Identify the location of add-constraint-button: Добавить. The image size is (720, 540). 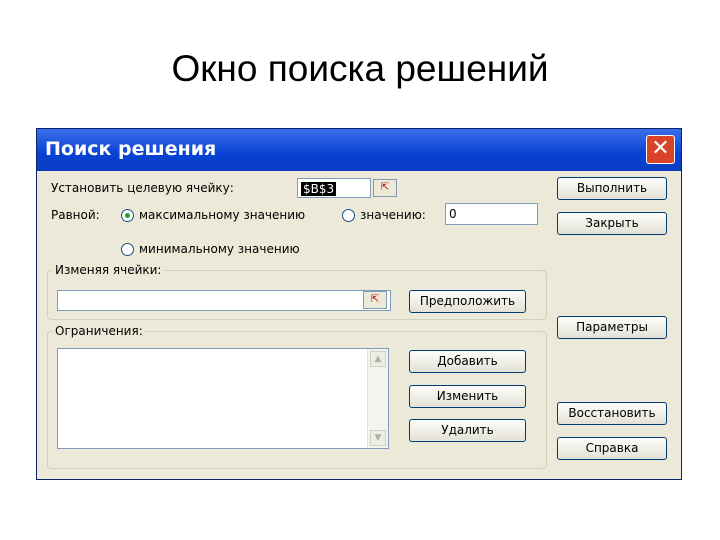
(467, 361).